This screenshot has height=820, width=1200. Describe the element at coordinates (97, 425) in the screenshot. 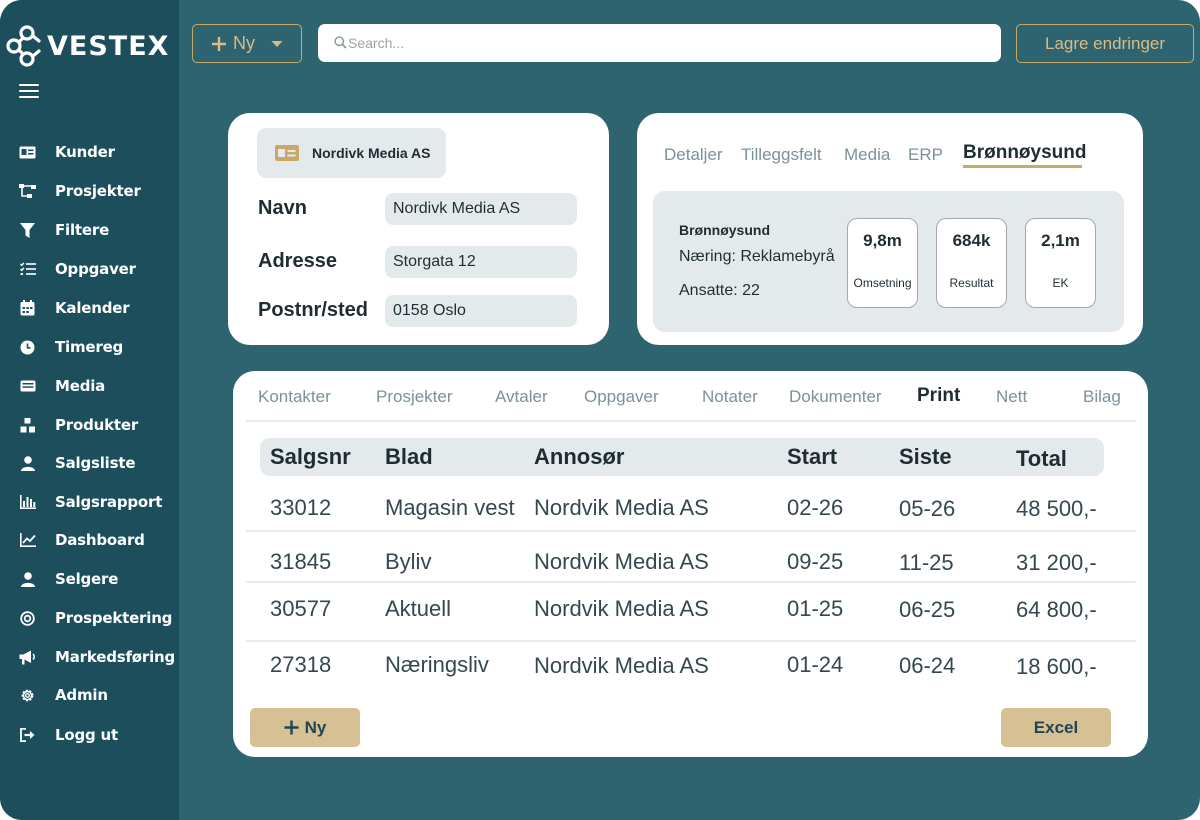

I see `sidebar-item-label: Produkter` at that location.